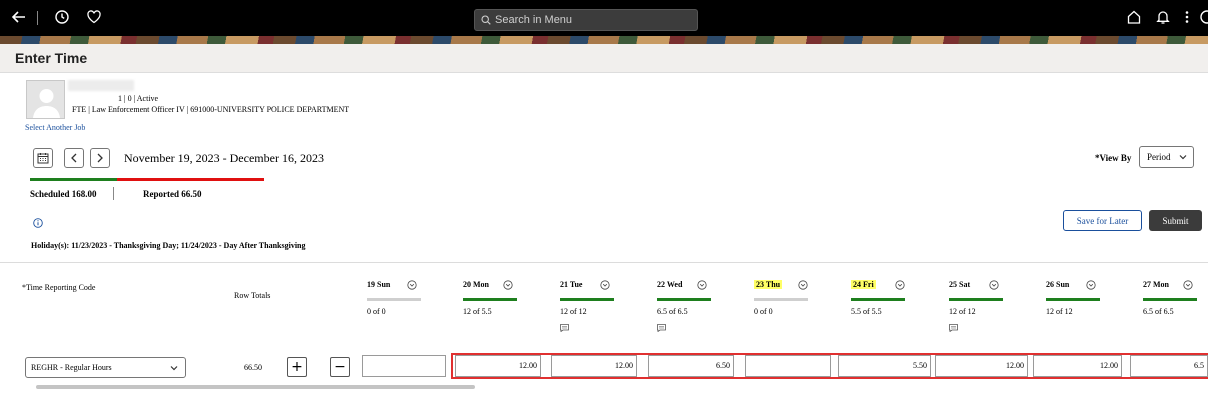 This screenshot has width=1208, height=409. Describe the element at coordinates (493, 310) in the screenshot. I see `day-column: 20 Mon 12 of 5.5` at that location.